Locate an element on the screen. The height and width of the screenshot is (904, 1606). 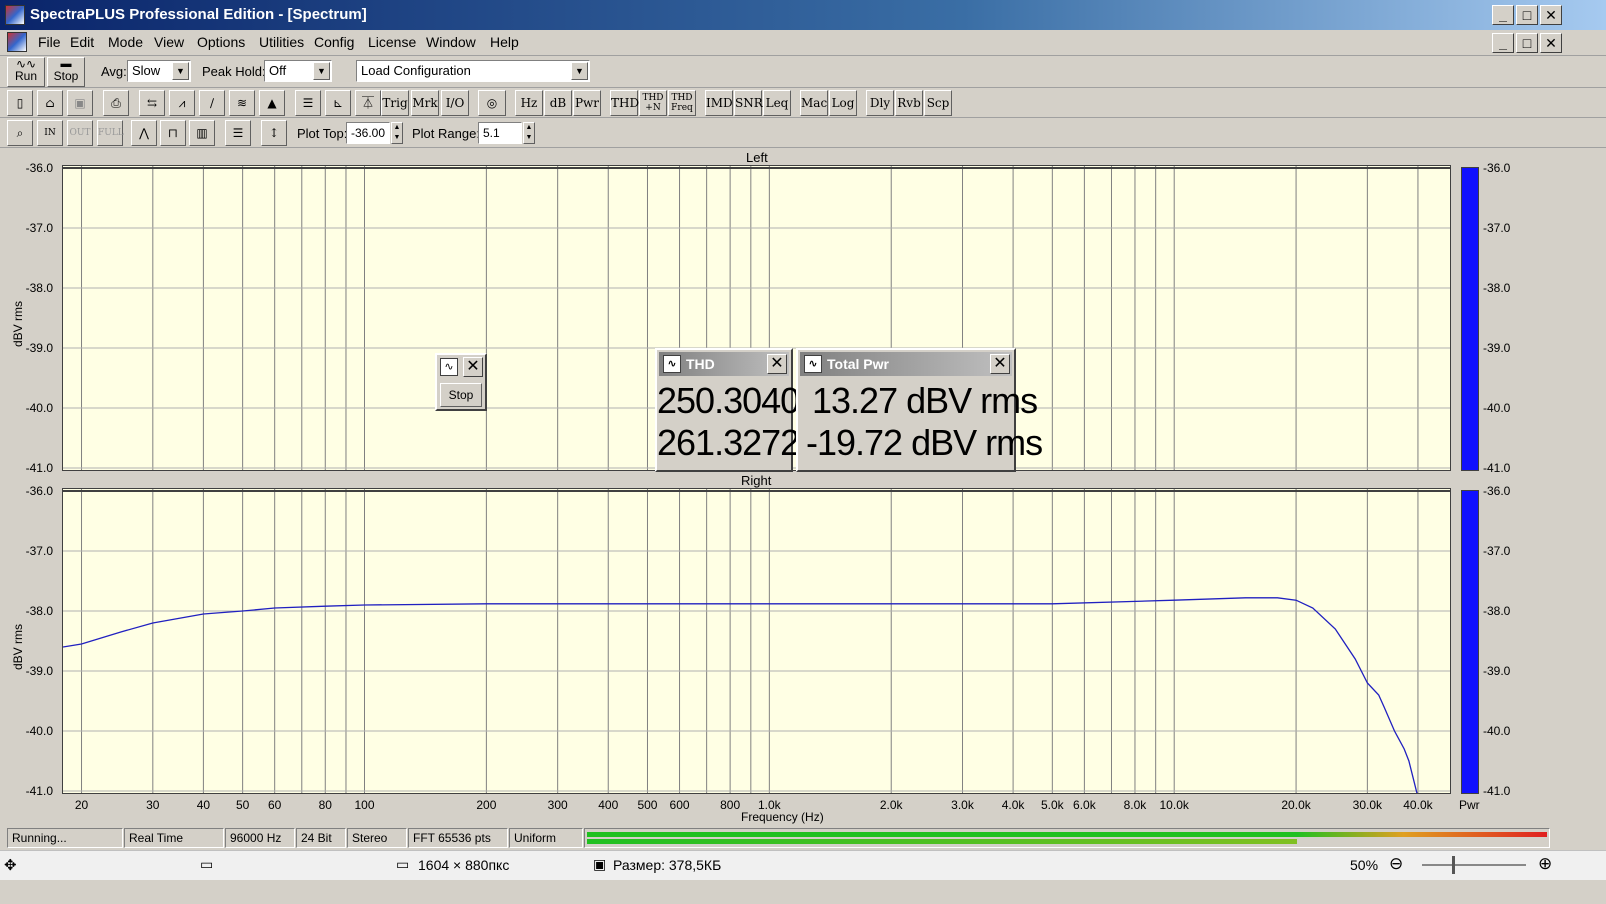
stop-float-window: ∿ ✕ Stop is located at coordinates (461, 382).